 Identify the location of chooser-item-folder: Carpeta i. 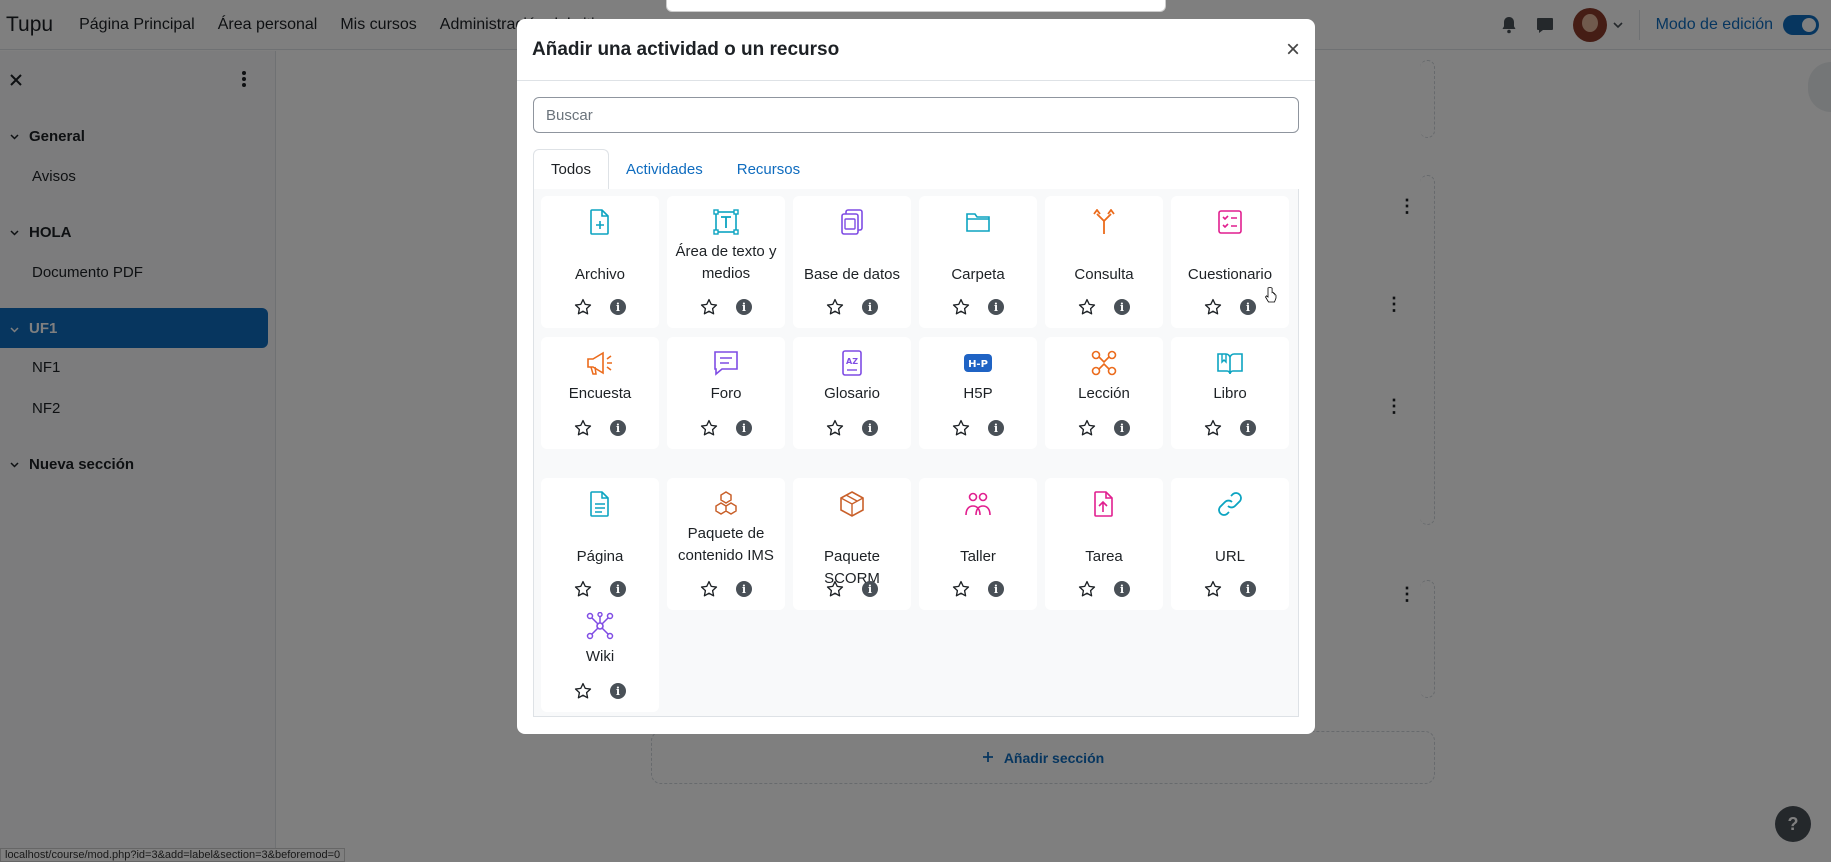
(978, 262).